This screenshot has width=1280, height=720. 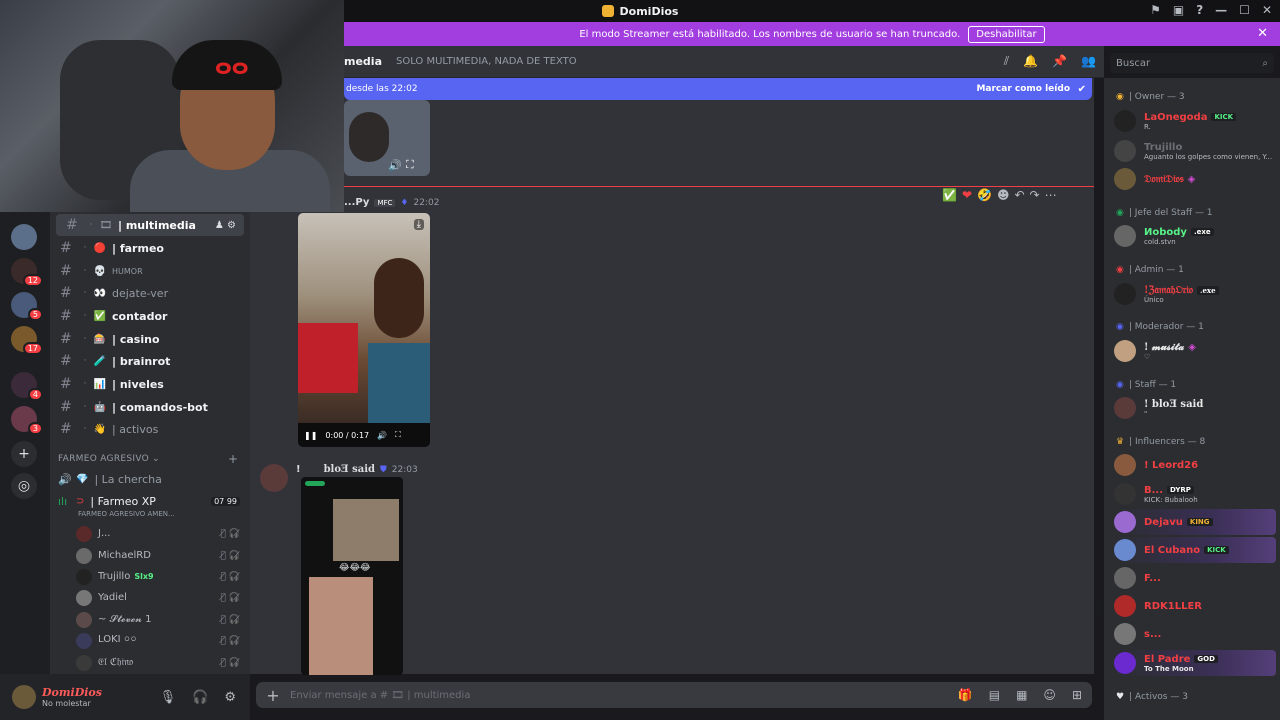 I want to click on inbox-icon: ▣, so click(x=1178, y=10).